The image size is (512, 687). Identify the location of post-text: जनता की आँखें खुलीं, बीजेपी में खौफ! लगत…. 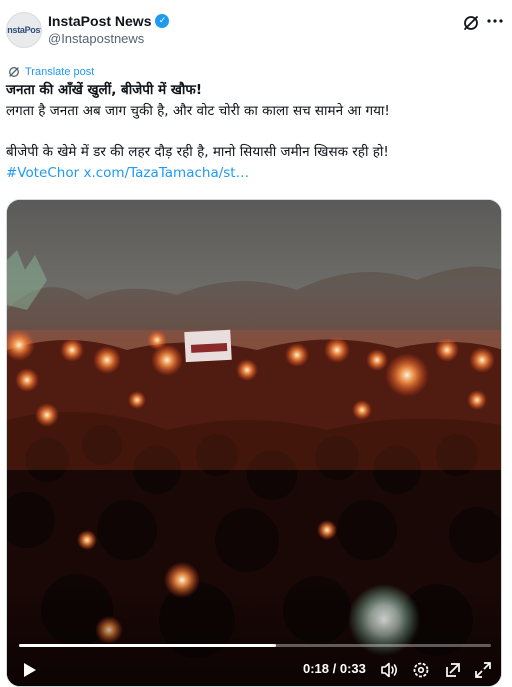
(256, 132).